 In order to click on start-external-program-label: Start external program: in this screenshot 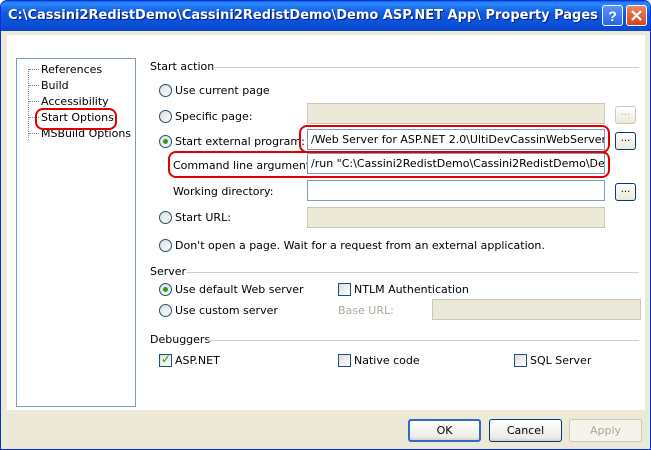, I will do `click(240, 141)`.